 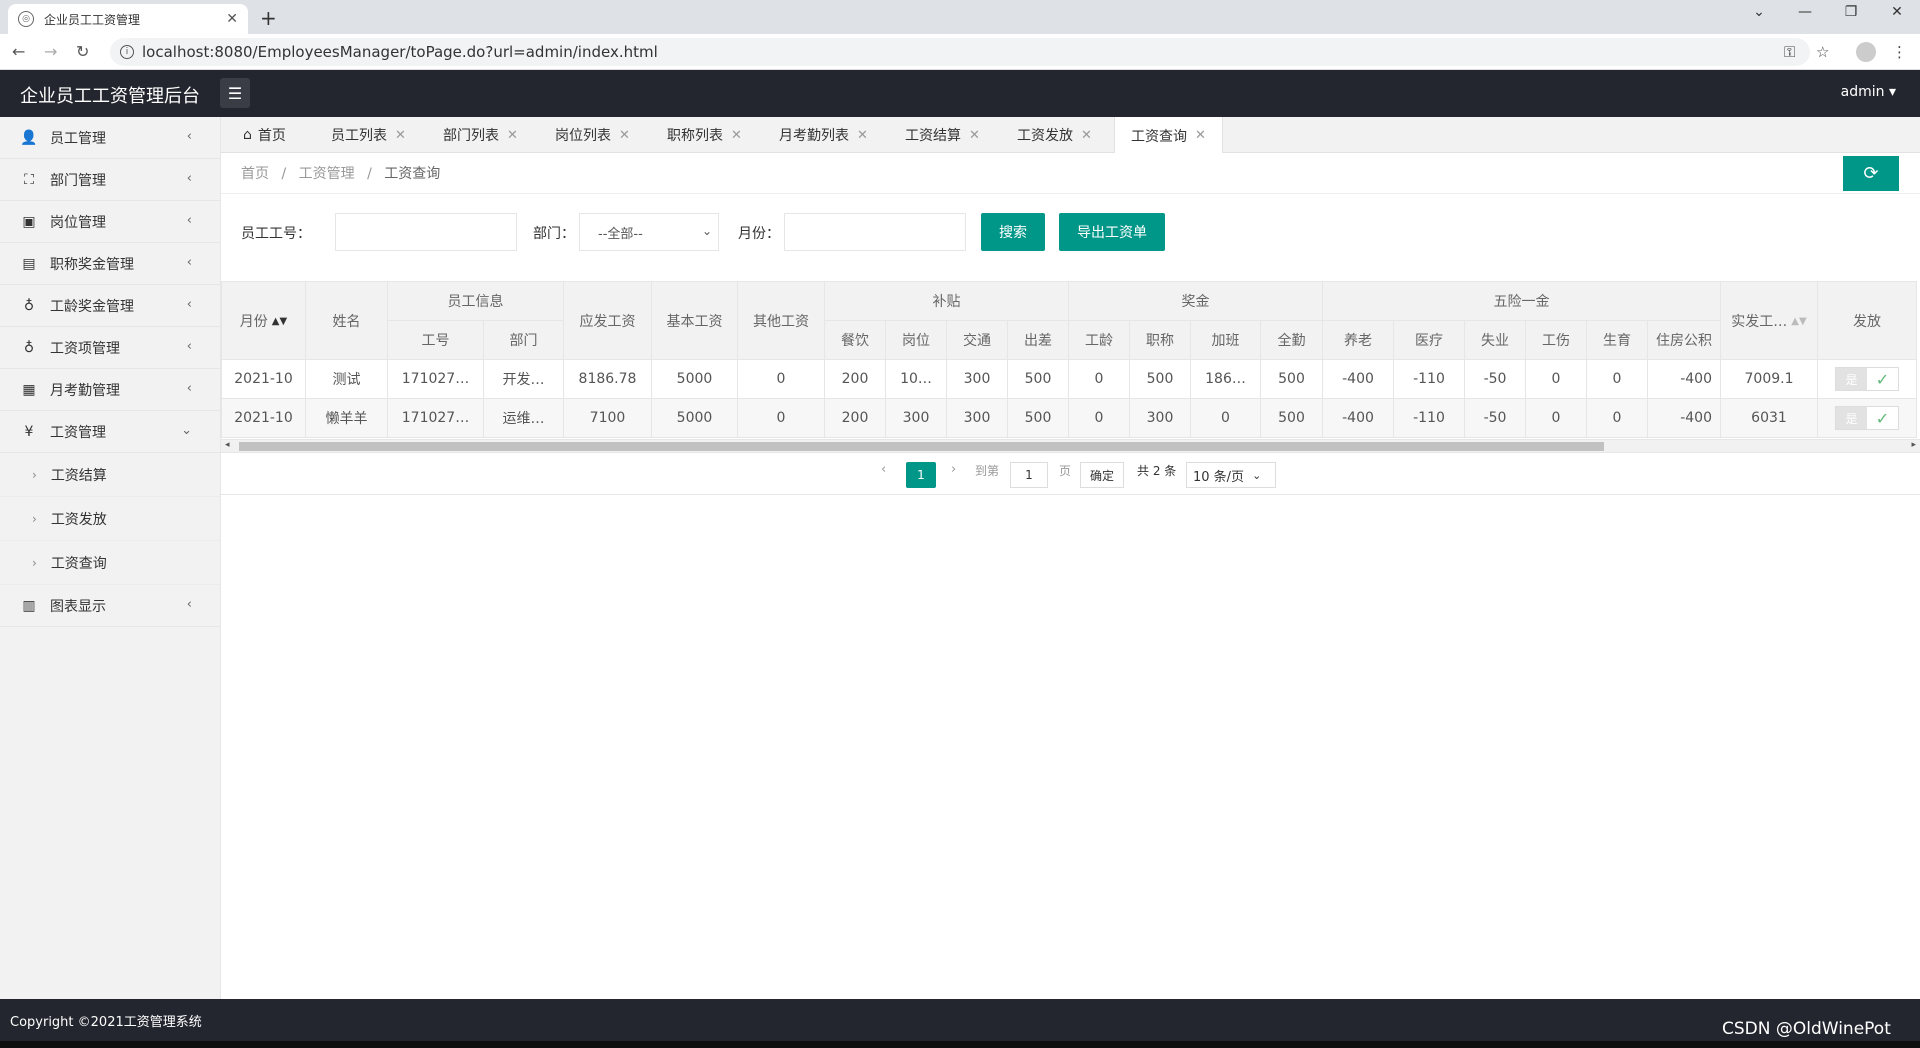 I want to click on month-label: 月份：, so click(x=759, y=234).